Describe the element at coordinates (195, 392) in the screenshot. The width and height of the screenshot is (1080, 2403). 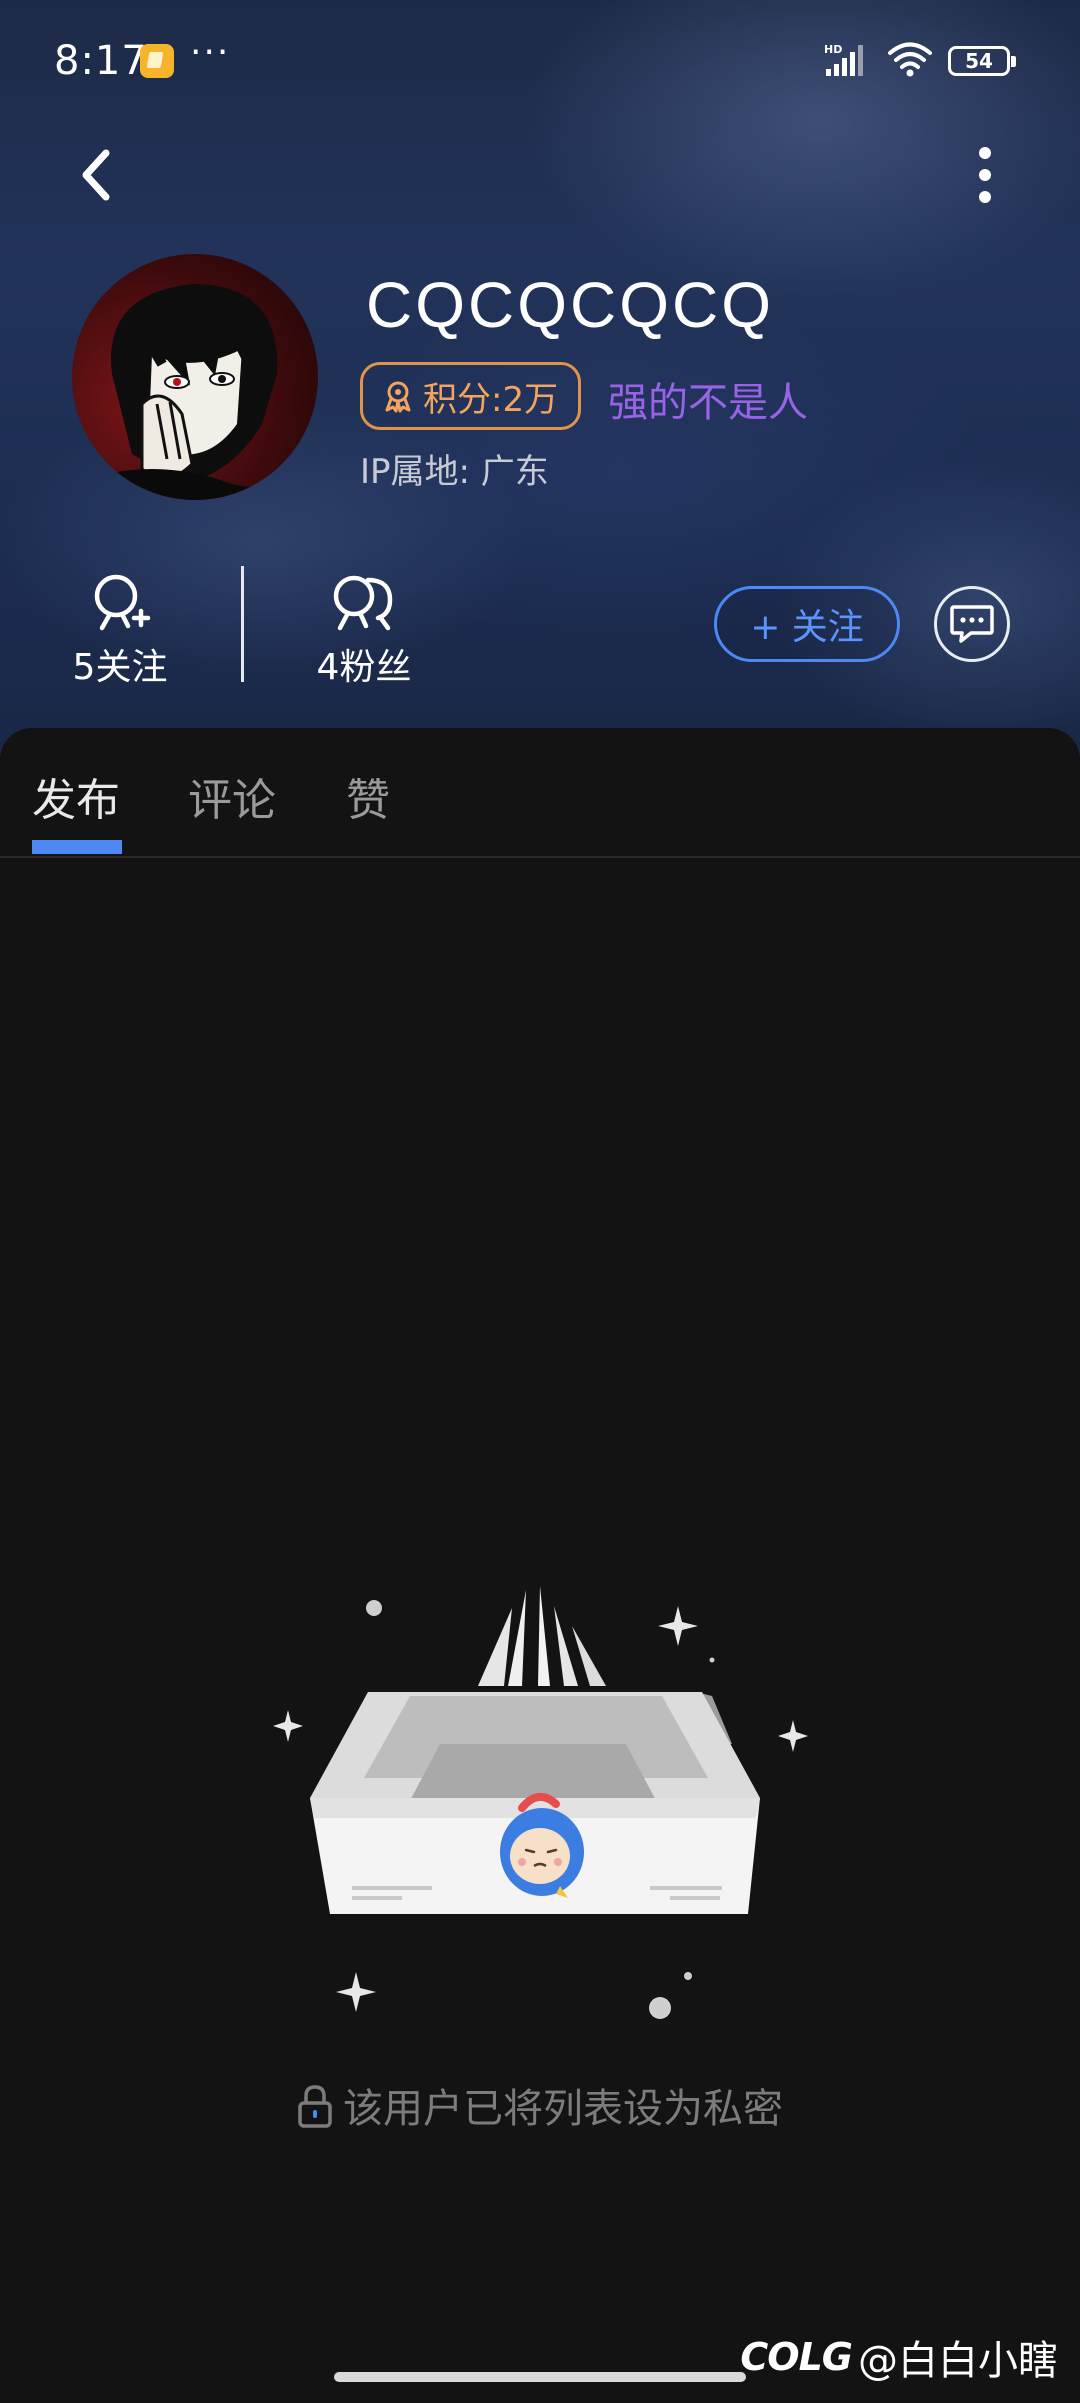
I see `avatar-illustration` at that location.